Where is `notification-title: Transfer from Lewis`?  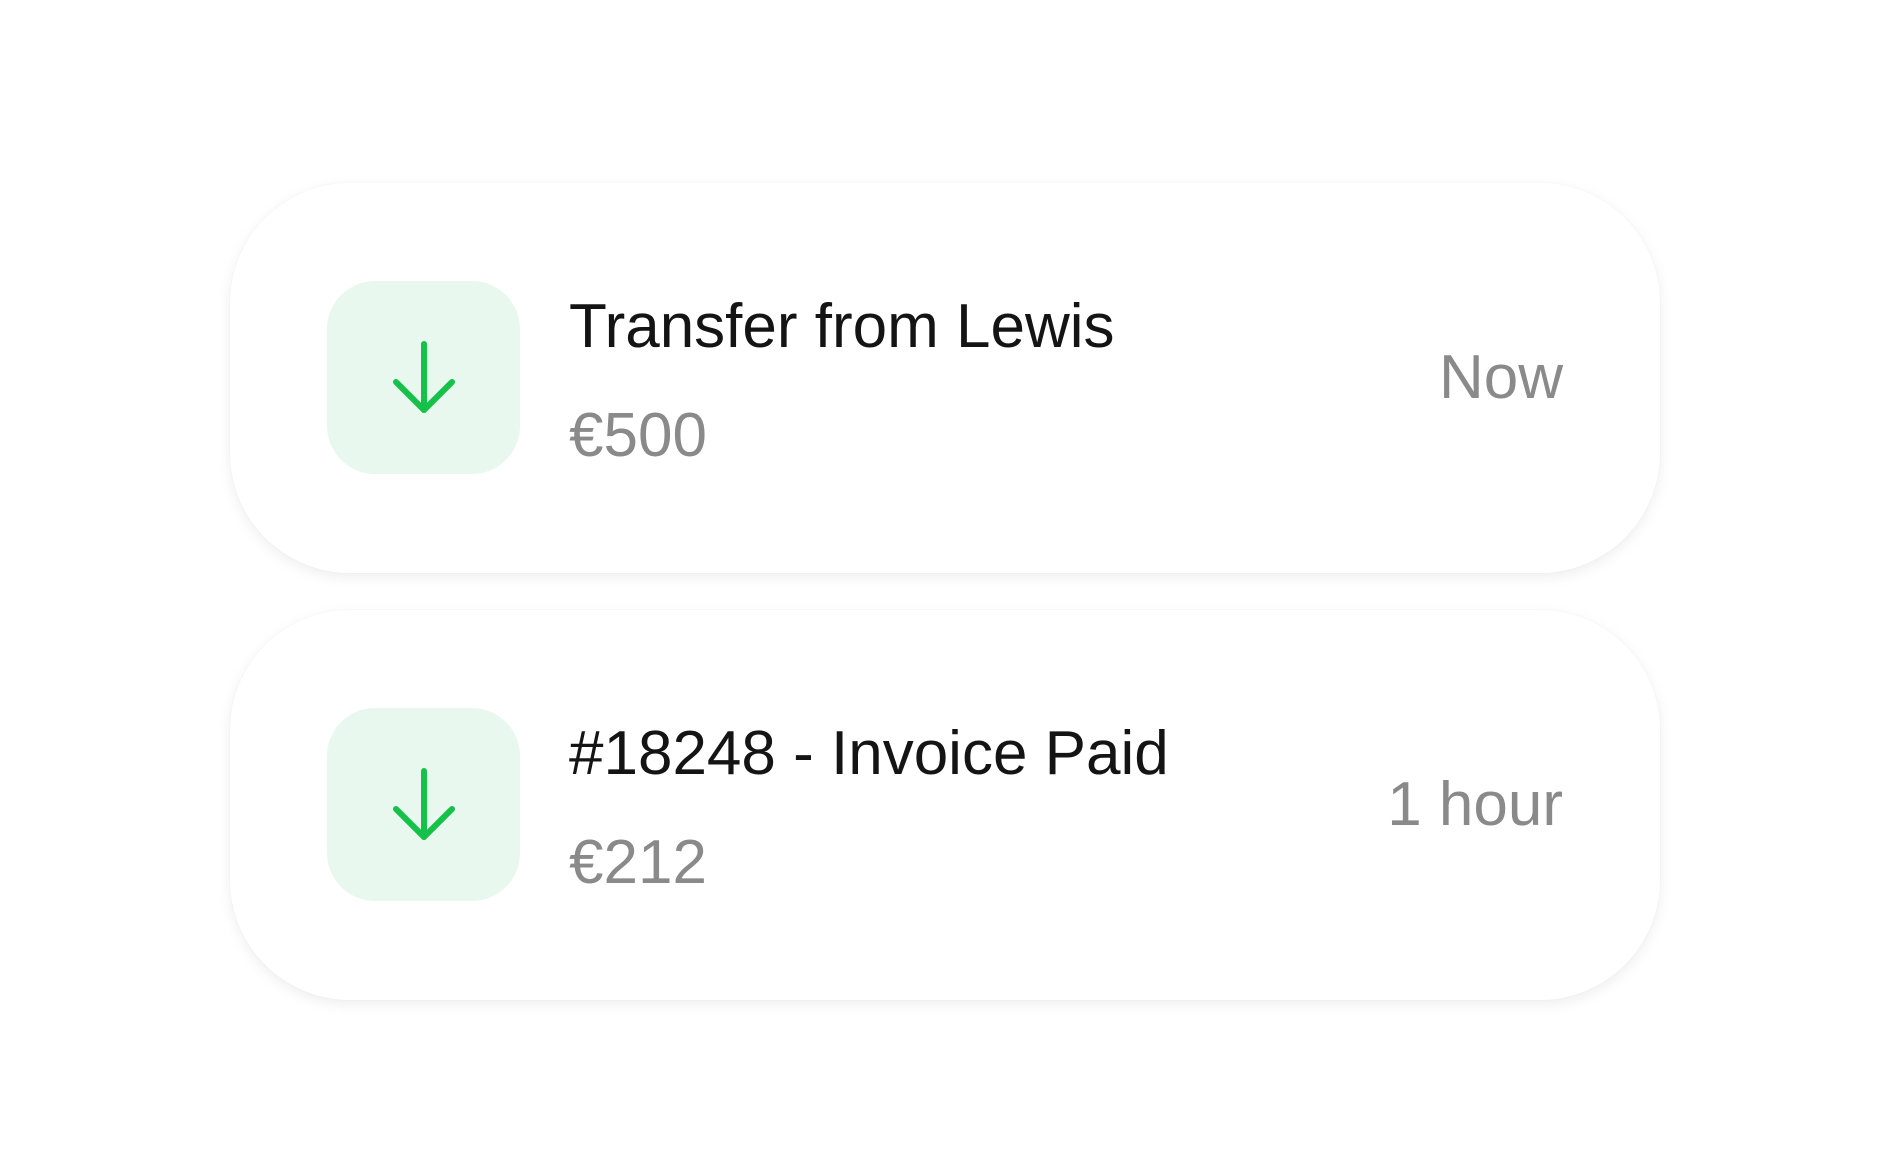 notification-title: Transfer from Lewis is located at coordinates (842, 326).